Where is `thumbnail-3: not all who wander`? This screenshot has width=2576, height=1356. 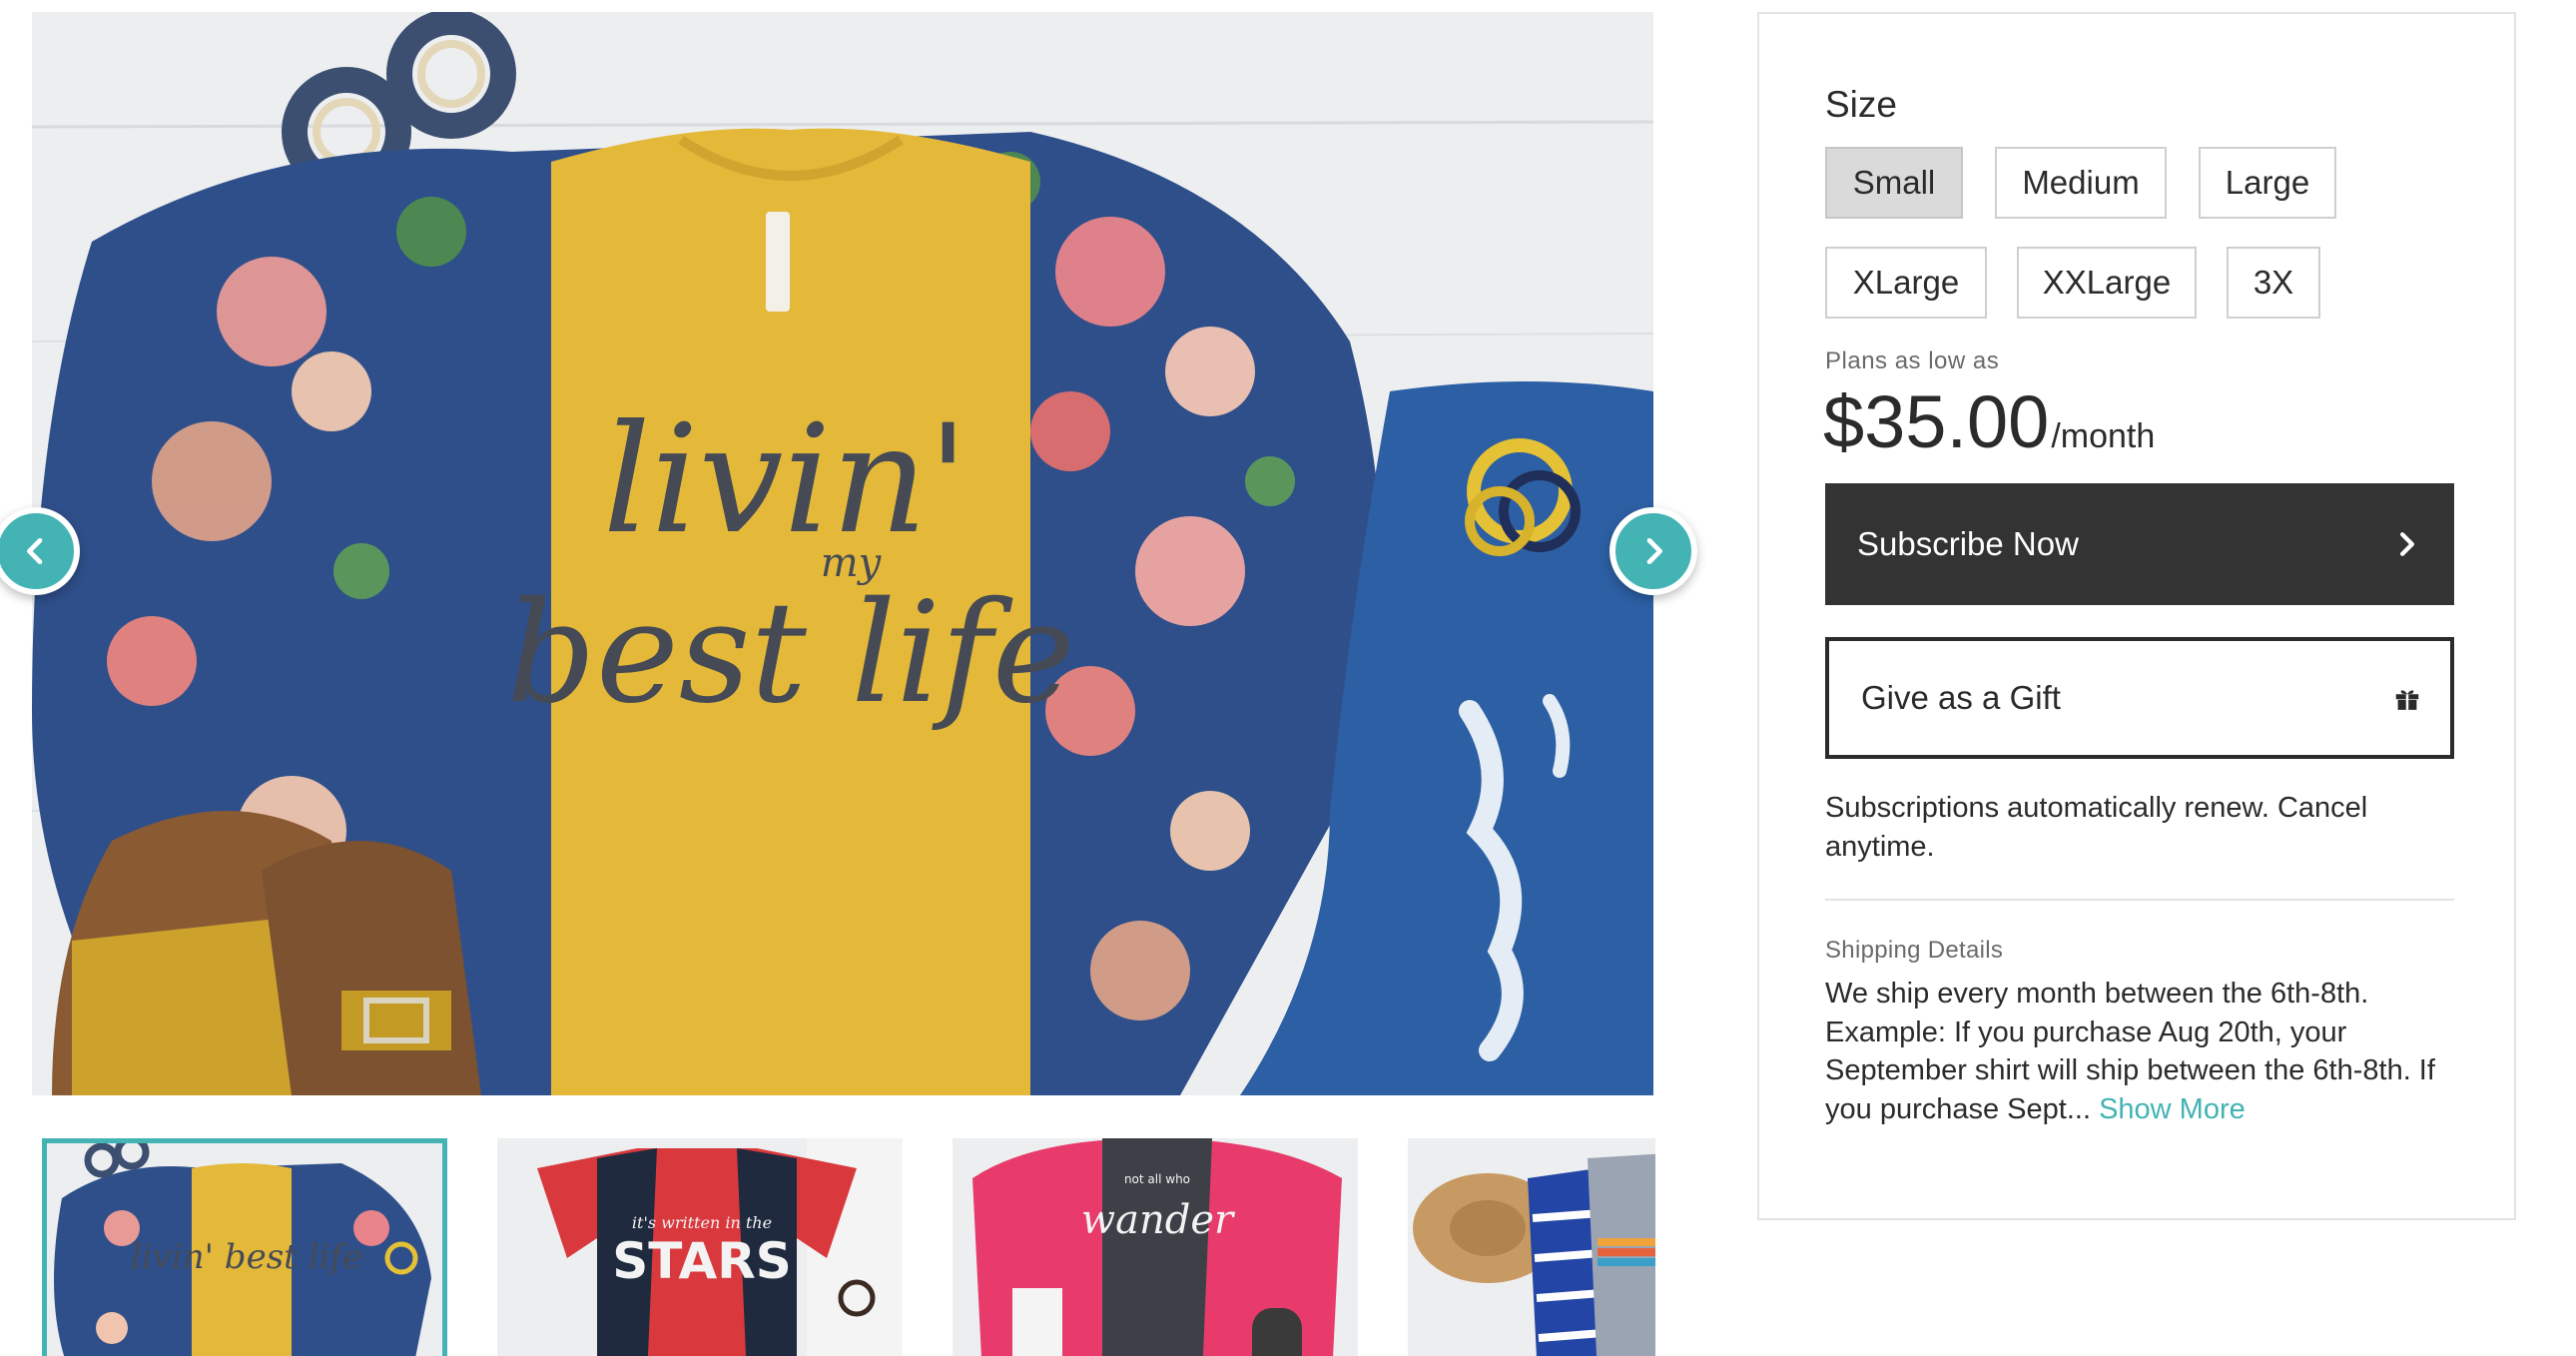
thumbnail-3: not all who wander is located at coordinates (1156, 1247).